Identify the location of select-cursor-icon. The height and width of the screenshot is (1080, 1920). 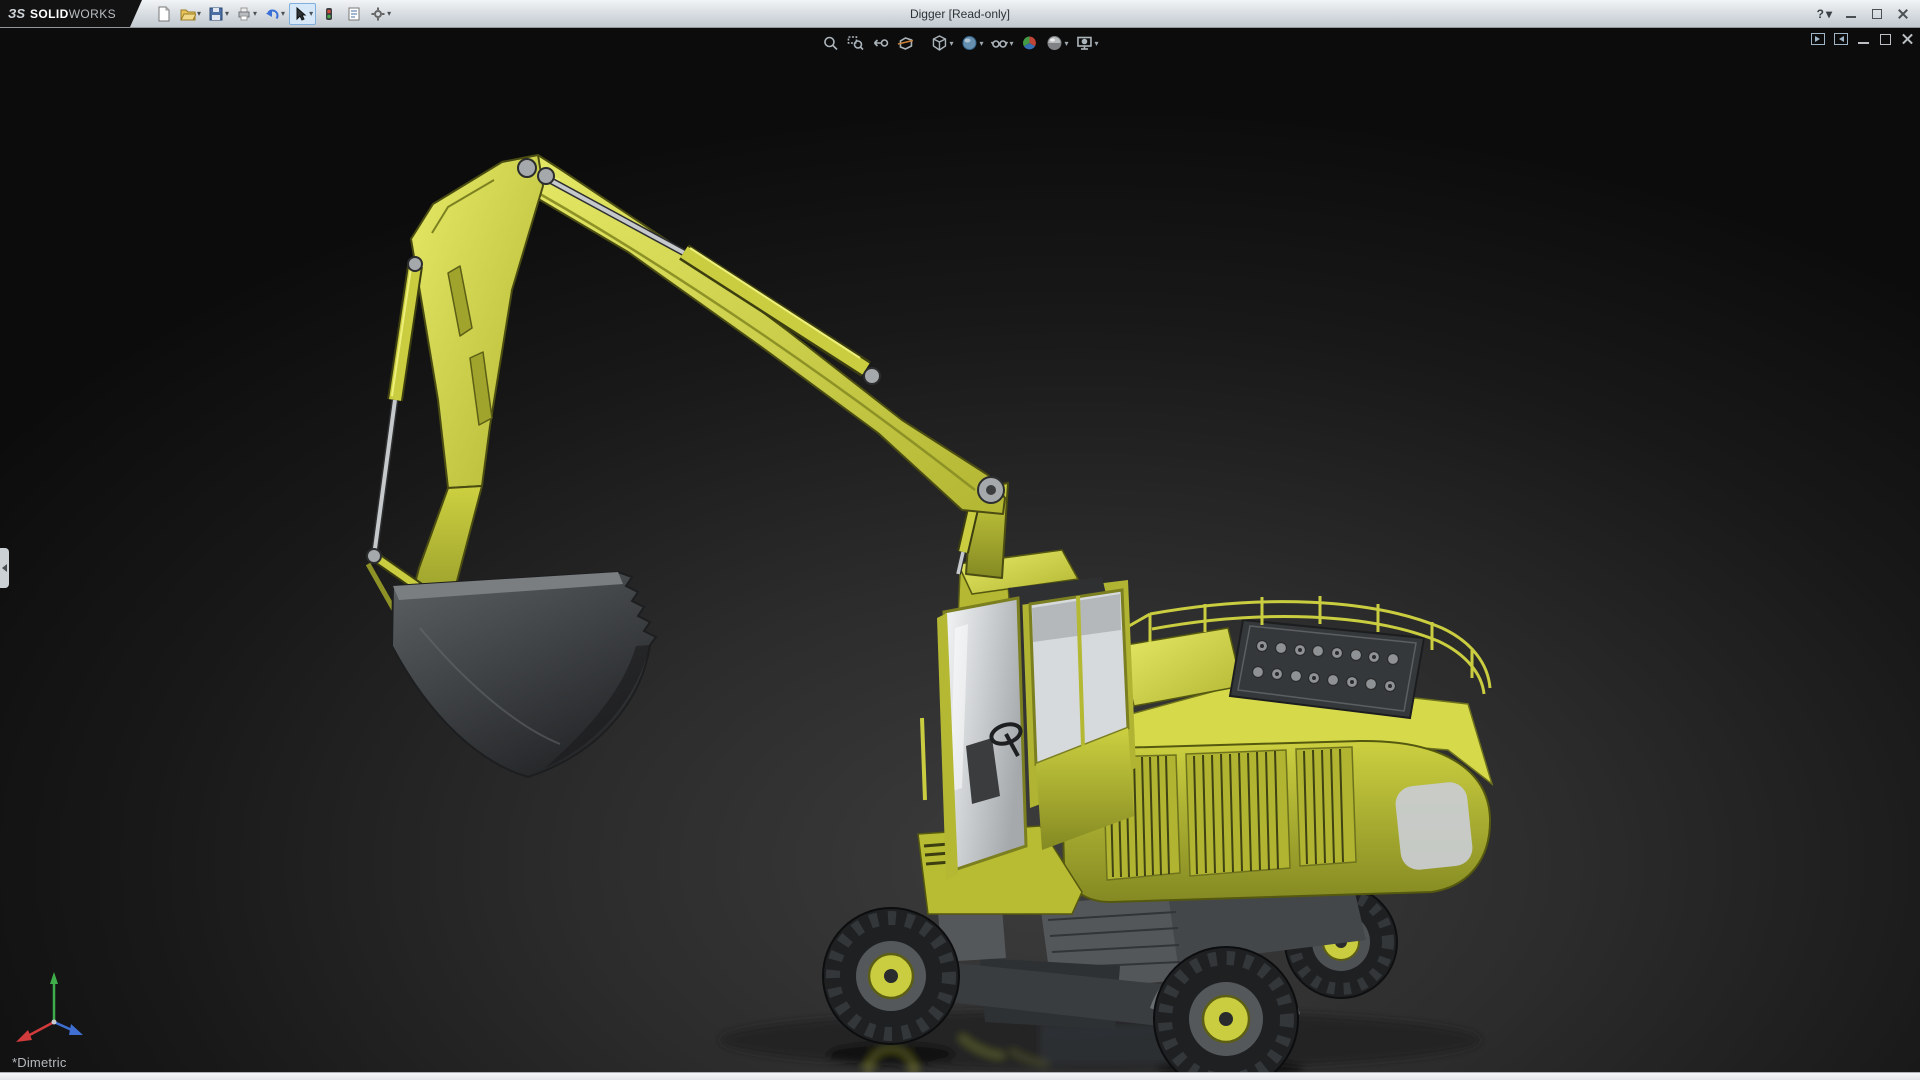
(301, 13).